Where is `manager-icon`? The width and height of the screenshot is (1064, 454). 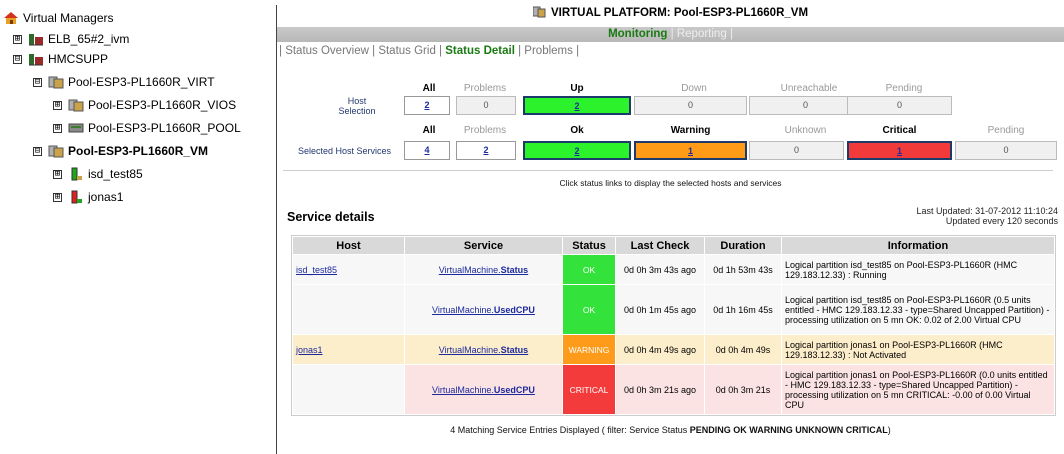 manager-icon is located at coordinates (36, 59).